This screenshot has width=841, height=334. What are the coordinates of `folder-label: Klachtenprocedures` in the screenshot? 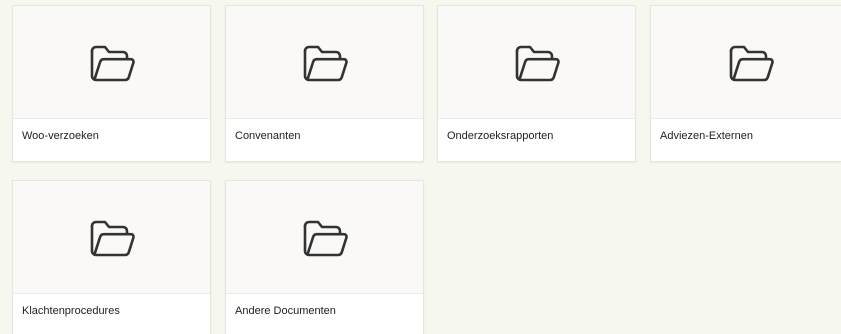 It's located at (71, 311).